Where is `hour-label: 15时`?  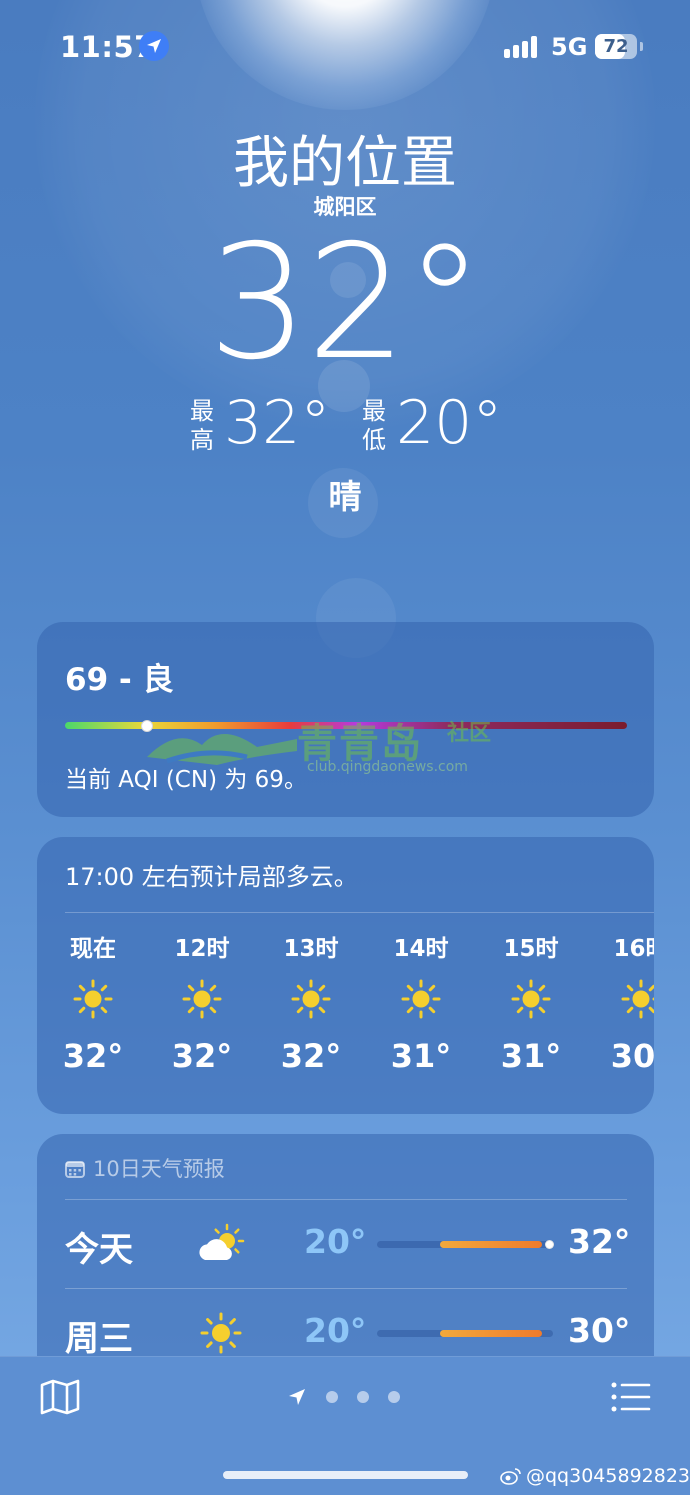 hour-label: 15时 is located at coordinates (531, 949).